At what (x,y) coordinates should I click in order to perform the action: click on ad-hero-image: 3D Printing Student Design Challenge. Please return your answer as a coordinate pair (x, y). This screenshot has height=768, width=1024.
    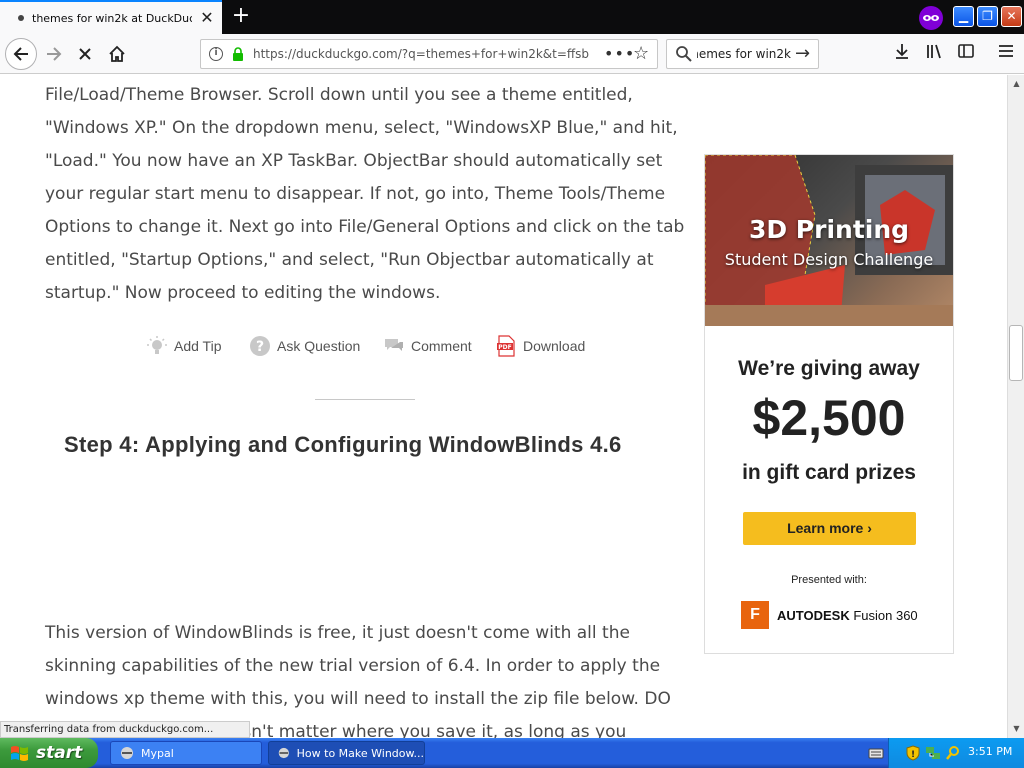
    Looking at the image, I should click on (829, 240).